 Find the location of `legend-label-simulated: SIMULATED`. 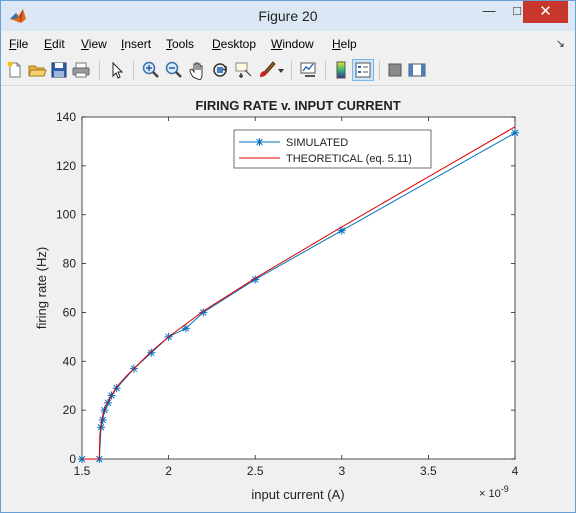

legend-label-simulated: SIMULATED is located at coordinates (317, 143).